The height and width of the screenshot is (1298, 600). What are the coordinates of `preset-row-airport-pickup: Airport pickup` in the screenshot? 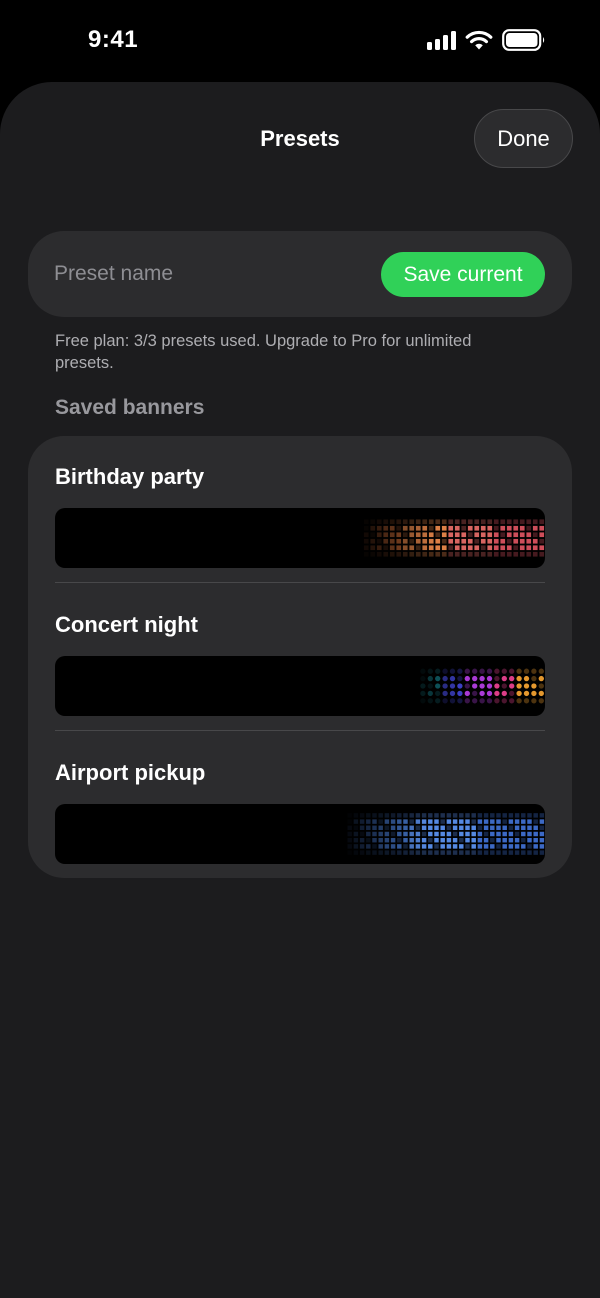 It's located at (300, 810).